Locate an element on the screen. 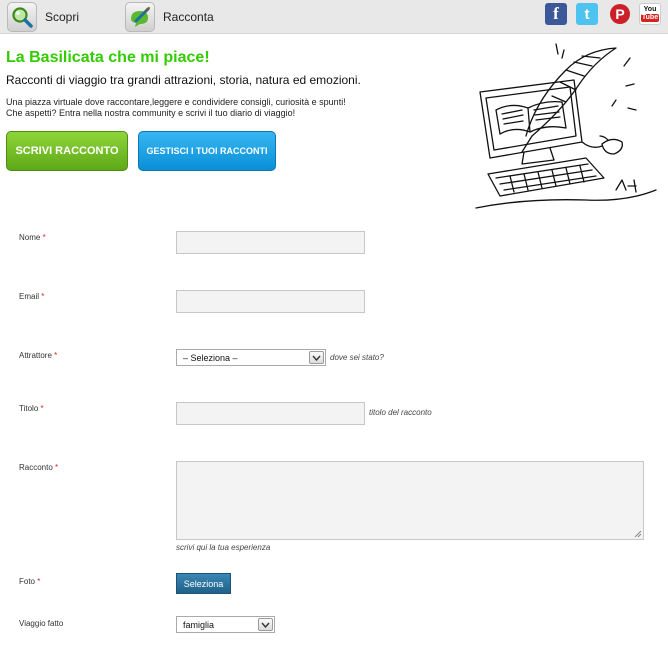 The width and height of the screenshot is (668, 667). nav-racconta-label: Racconta is located at coordinates (188, 17).